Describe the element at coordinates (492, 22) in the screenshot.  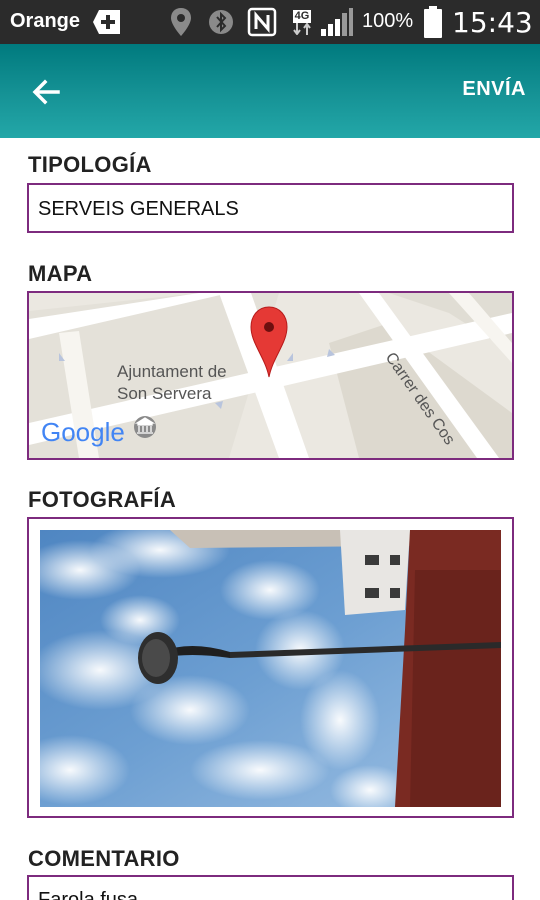
I see `clock: 15:43` at that location.